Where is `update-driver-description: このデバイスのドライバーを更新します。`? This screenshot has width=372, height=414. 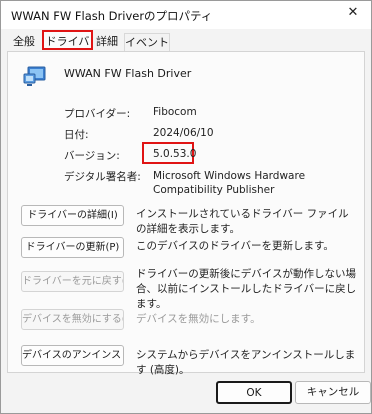
update-driver-description: このデバイスのドライバーを更新します。 is located at coordinates (235, 246).